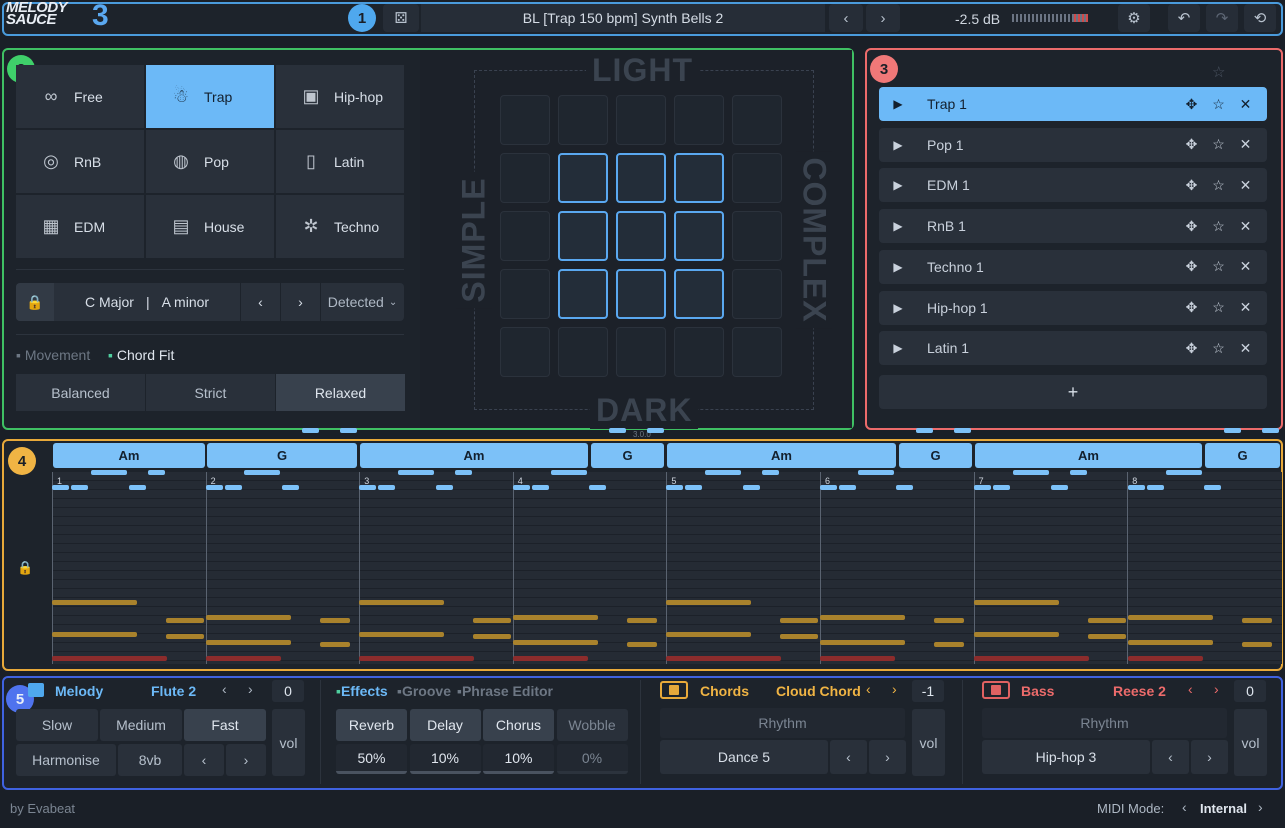 The height and width of the screenshot is (828, 1285). What do you see at coordinates (1073, 348) in the screenshot?
I see `slot-row: ▶ Latin 1 ✥ ☆ ✕` at bounding box center [1073, 348].